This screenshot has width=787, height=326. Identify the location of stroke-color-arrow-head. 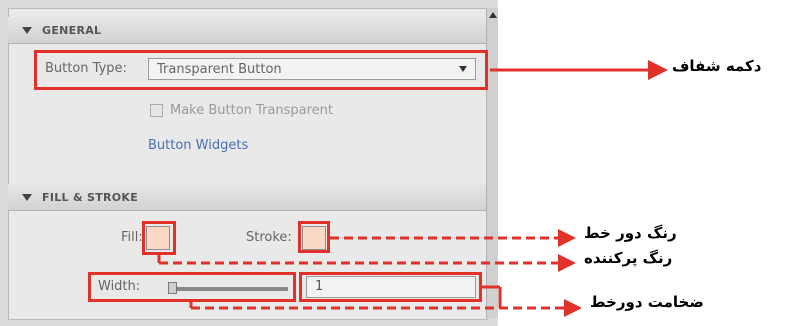
(567, 238).